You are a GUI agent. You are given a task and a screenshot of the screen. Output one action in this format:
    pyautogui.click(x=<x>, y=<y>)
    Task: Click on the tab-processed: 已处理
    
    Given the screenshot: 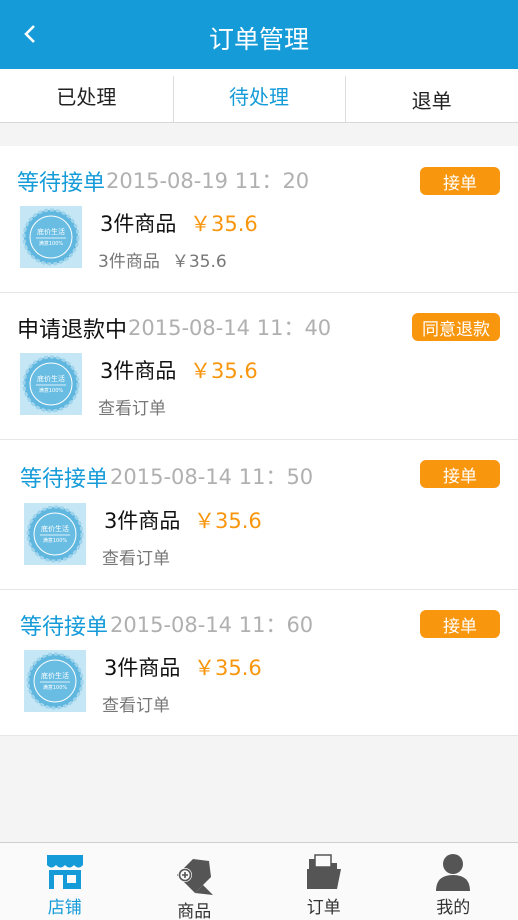 What is the action you would take?
    pyautogui.click(x=86, y=95)
    